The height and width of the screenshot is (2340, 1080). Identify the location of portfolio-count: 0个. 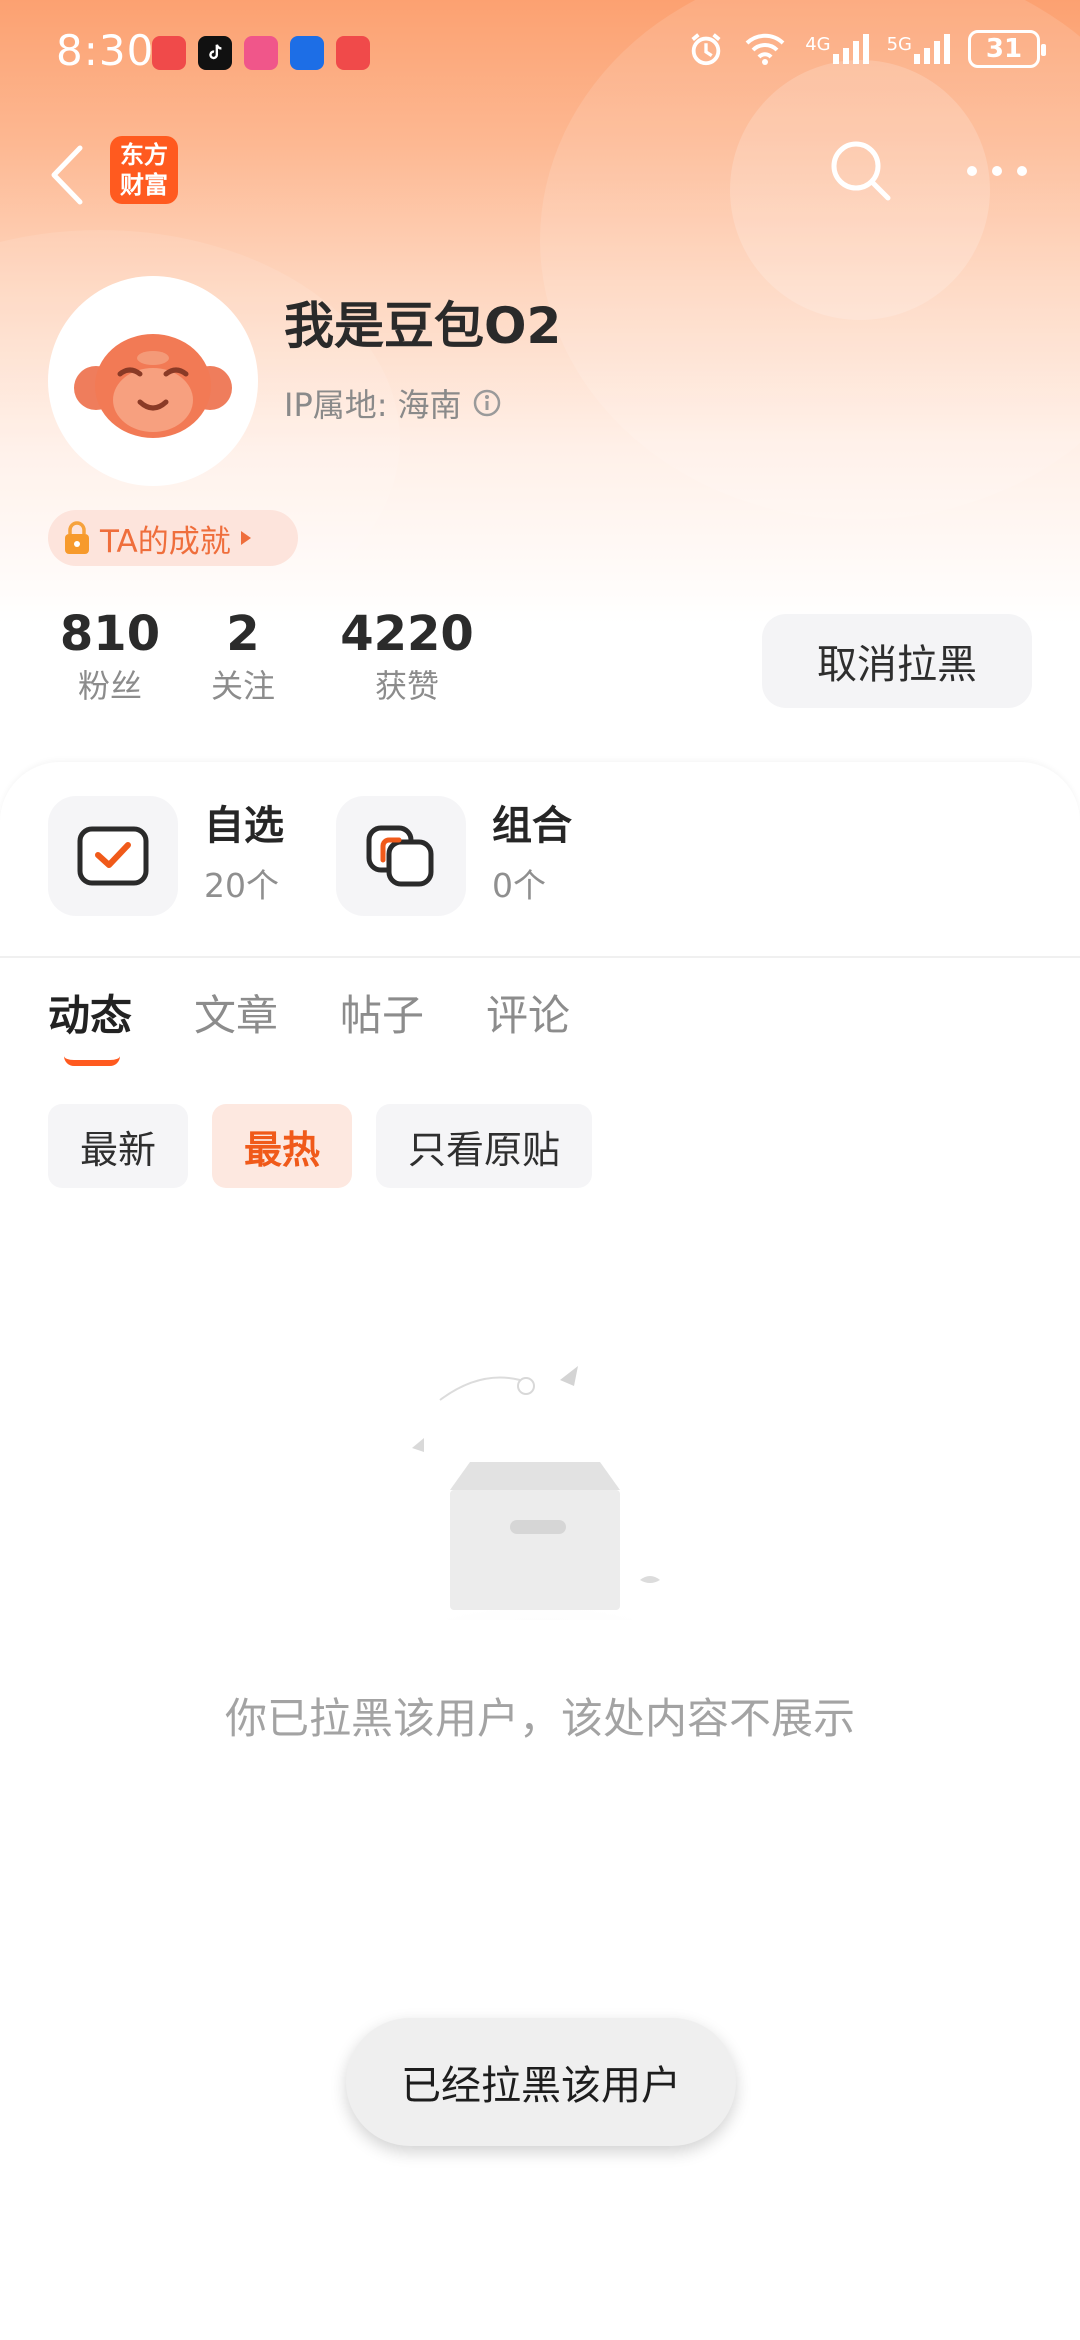
(519, 885).